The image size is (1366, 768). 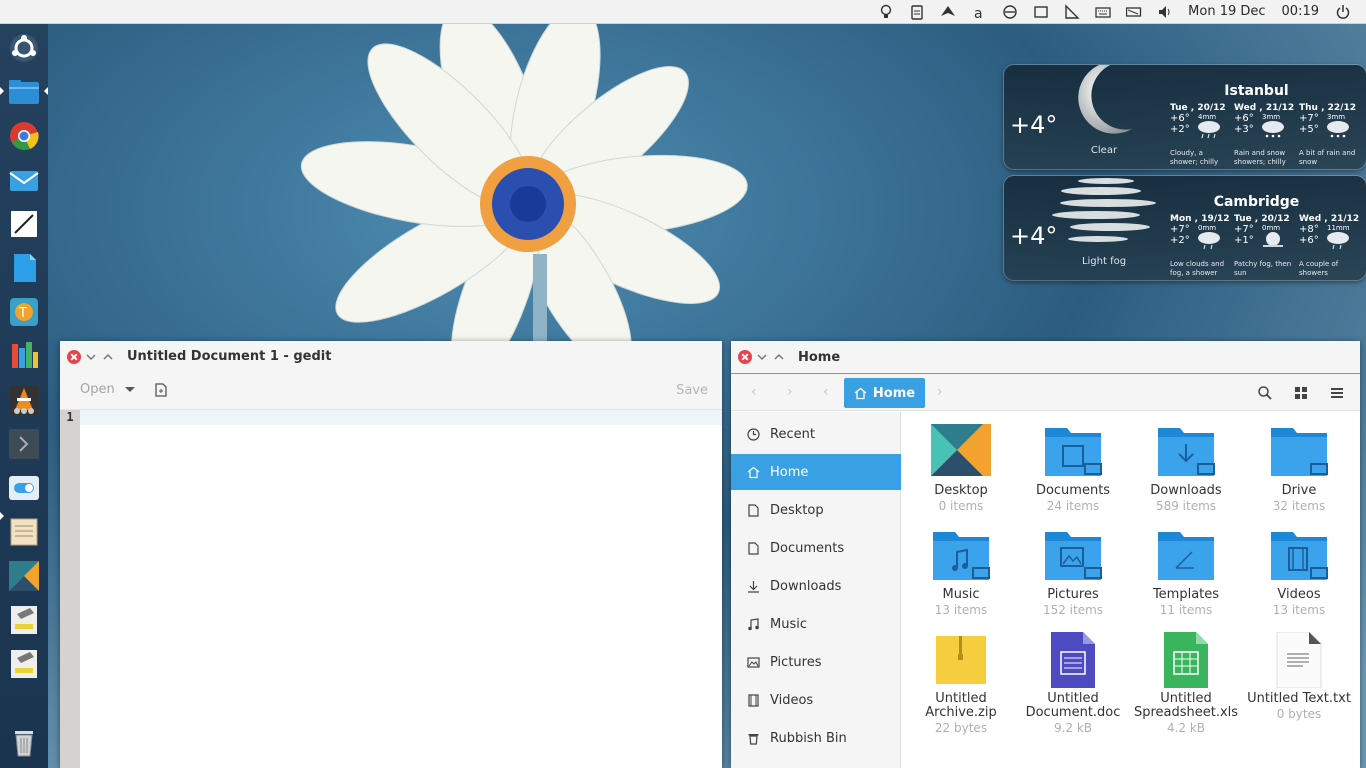 What do you see at coordinates (1186, 469) in the screenshot?
I see `file-item: Downloads 589 items` at bounding box center [1186, 469].